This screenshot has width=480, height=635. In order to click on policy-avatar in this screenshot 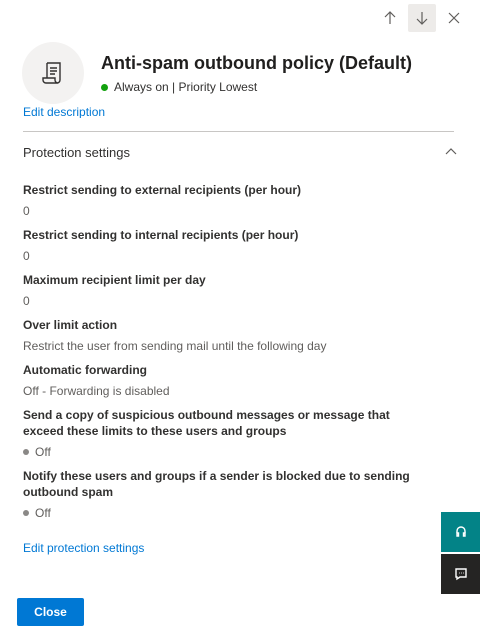, I will do `click(53, 73)`.